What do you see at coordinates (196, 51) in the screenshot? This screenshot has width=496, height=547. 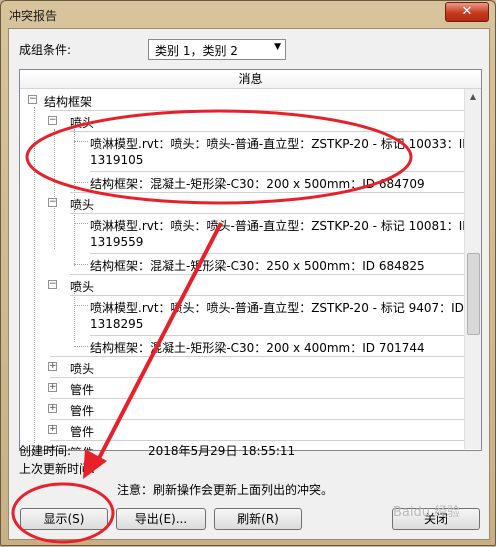 I see `group-condition-value: 类别 1，类别 2` at bounding box center [196, 51].